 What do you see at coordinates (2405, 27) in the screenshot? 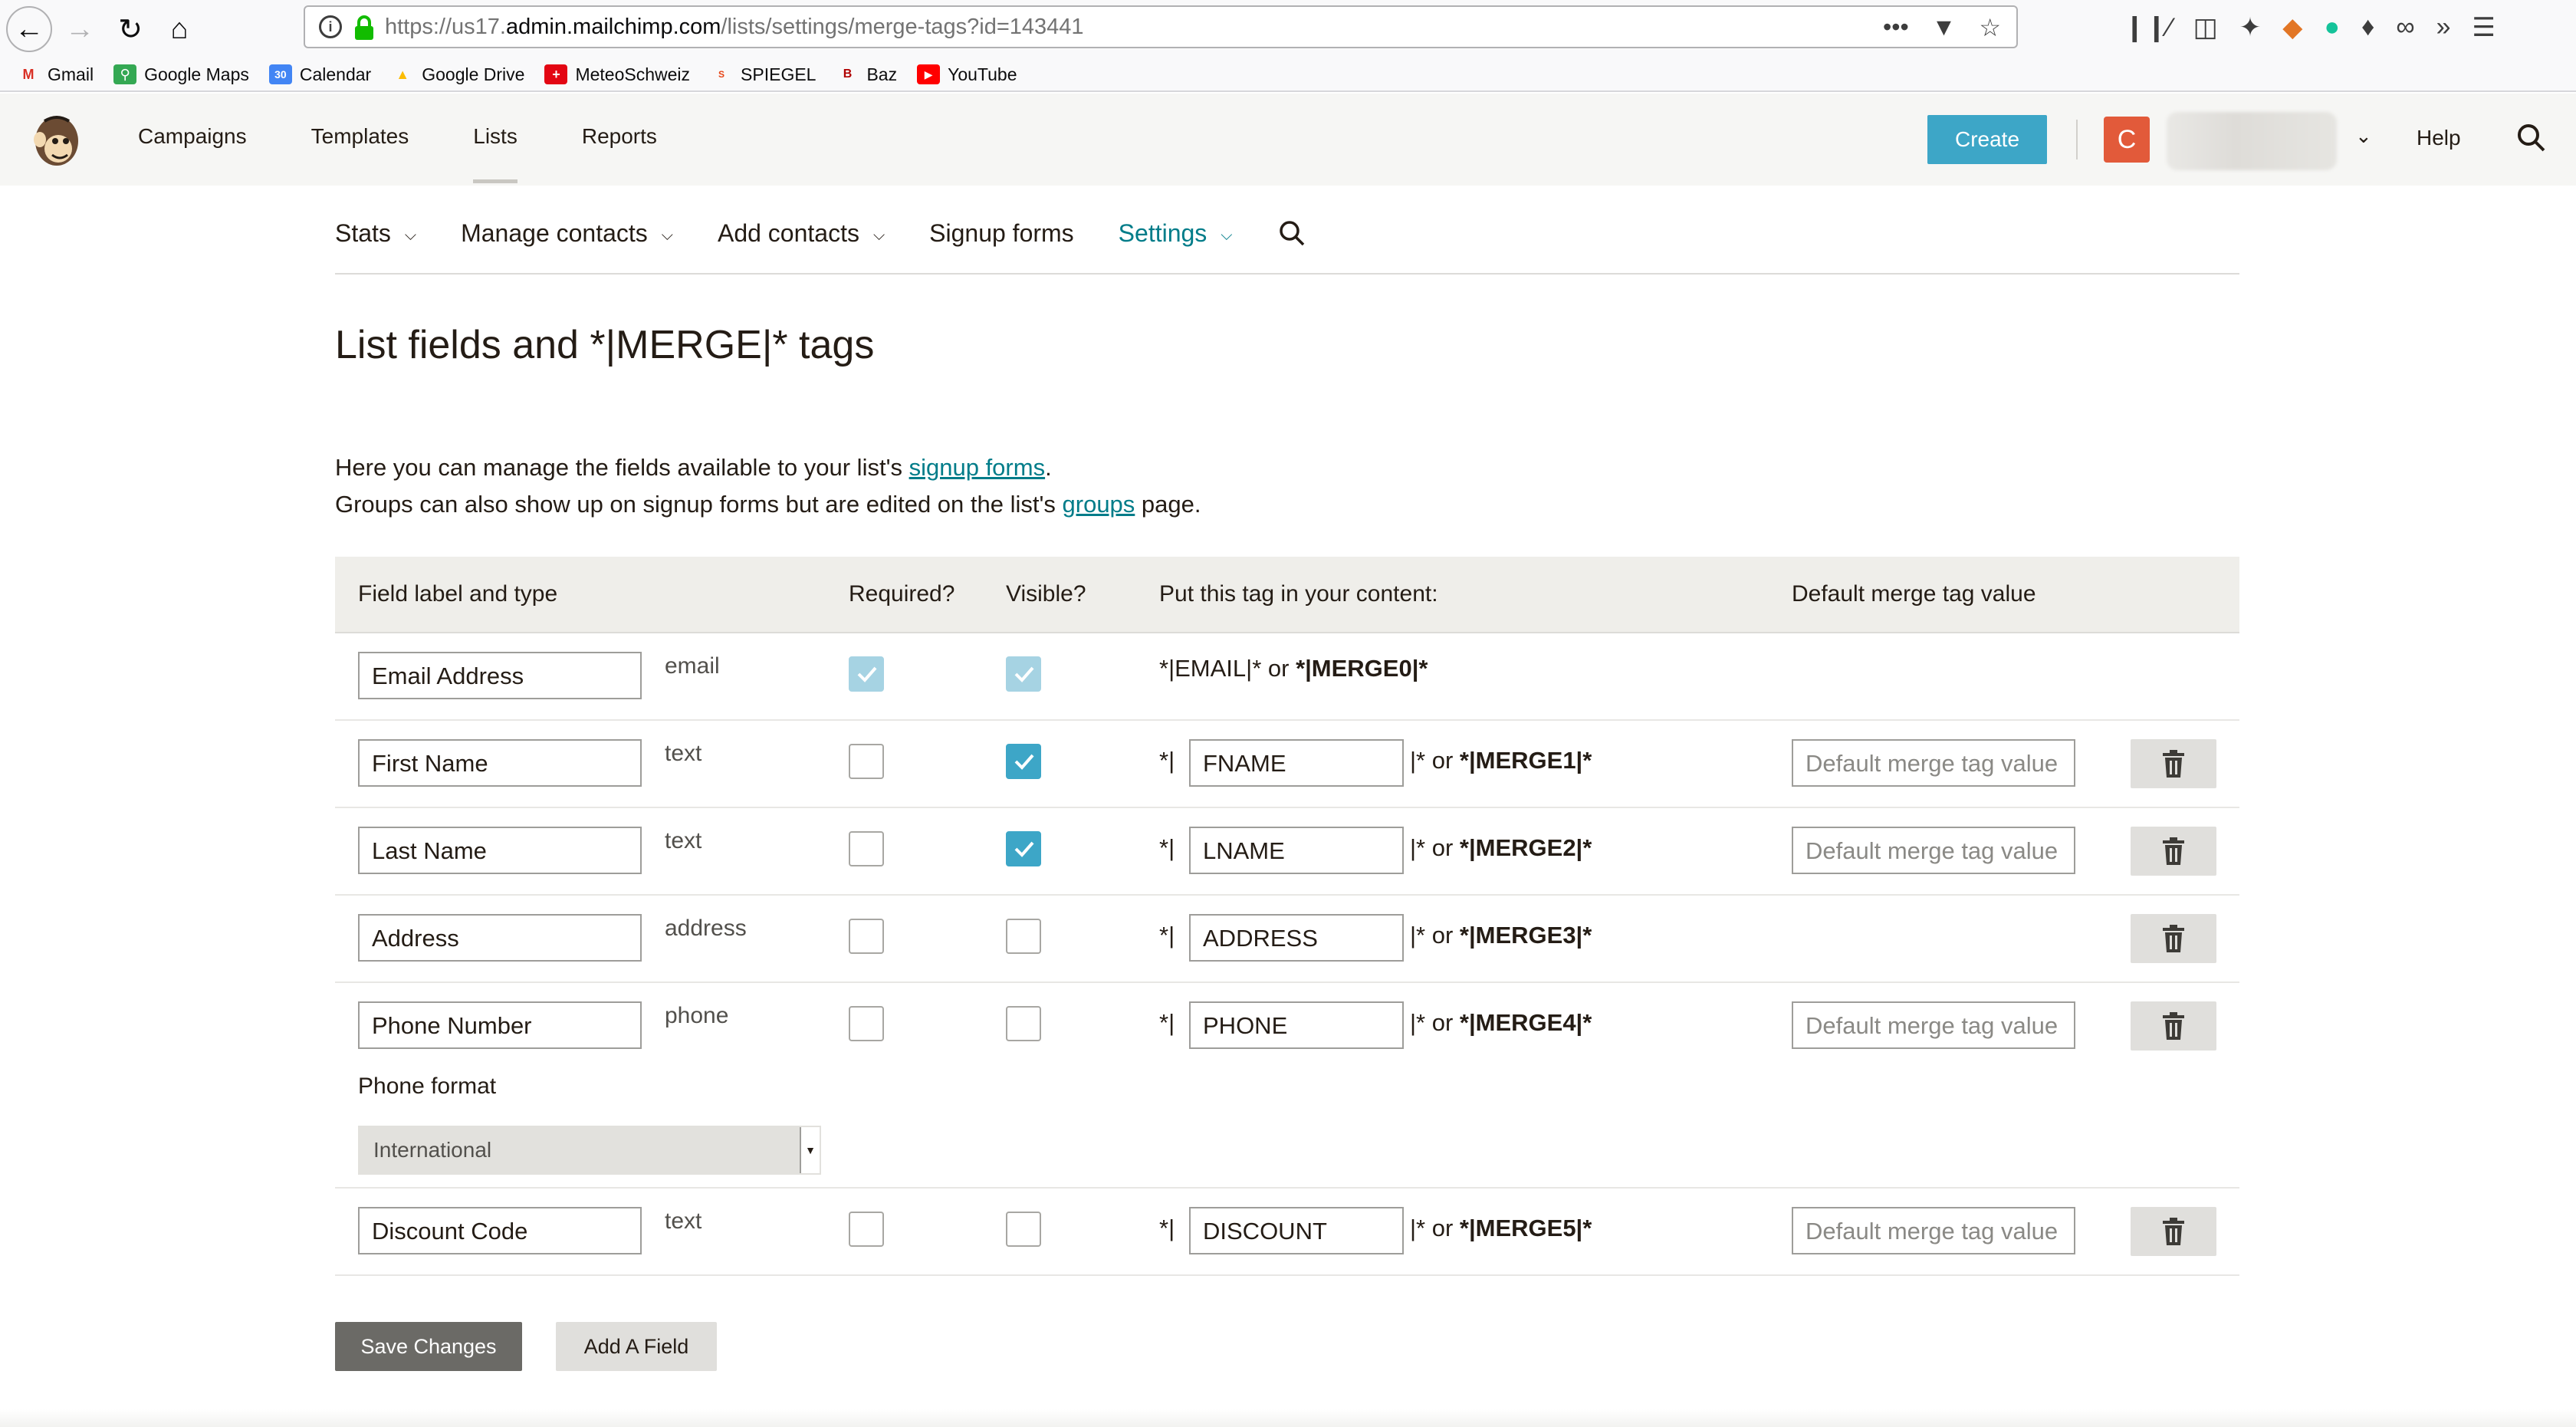
I see `glasses-icon: ∞` at bounding box center [2405, 27].